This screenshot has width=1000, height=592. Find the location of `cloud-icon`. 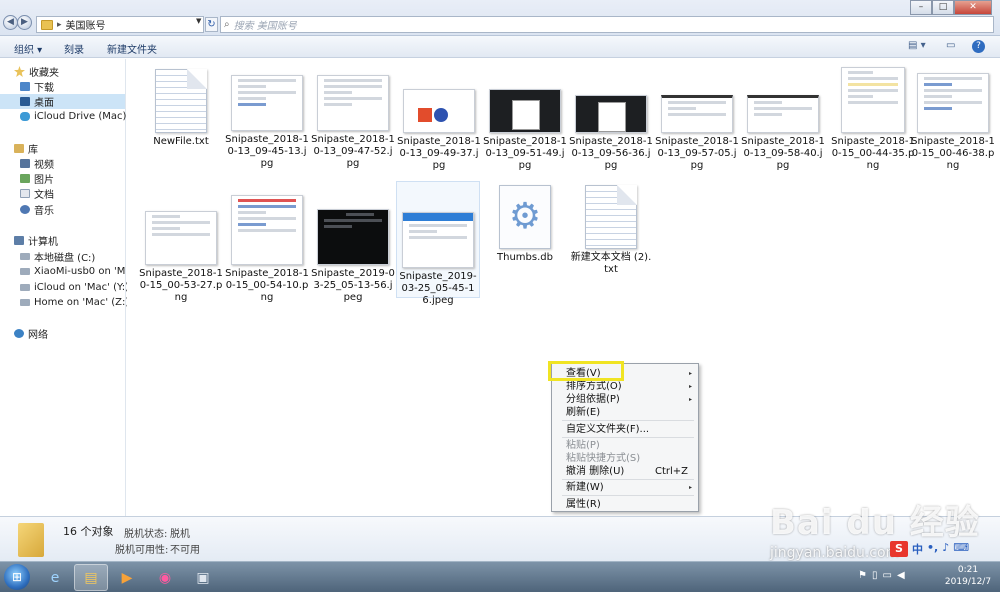

cloud-icon is located at coordinates (25, 116).